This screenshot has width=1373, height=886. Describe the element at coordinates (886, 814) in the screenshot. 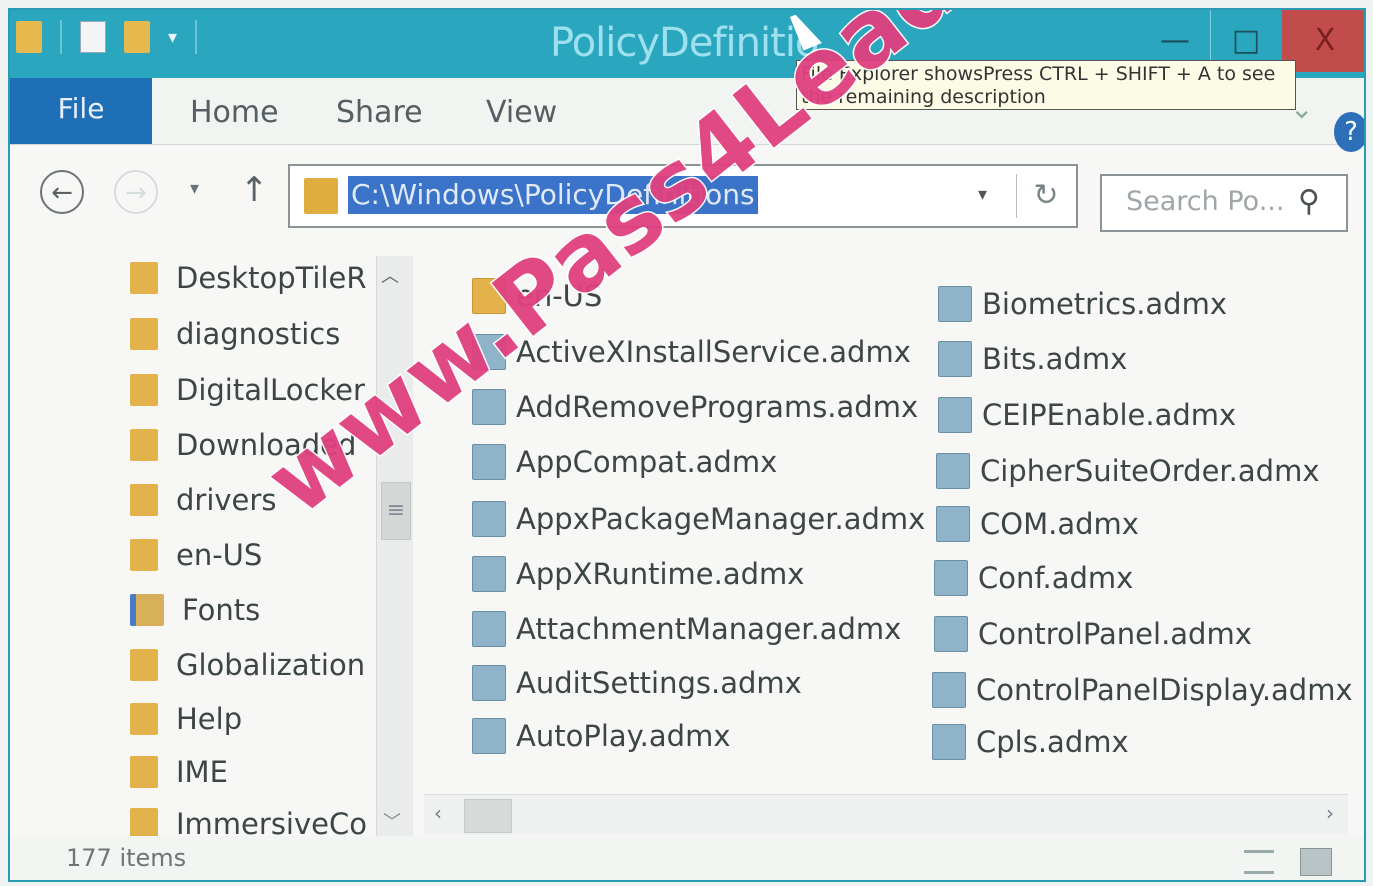

I see `horizontal-scrollbar: ‹ ›` at that location.